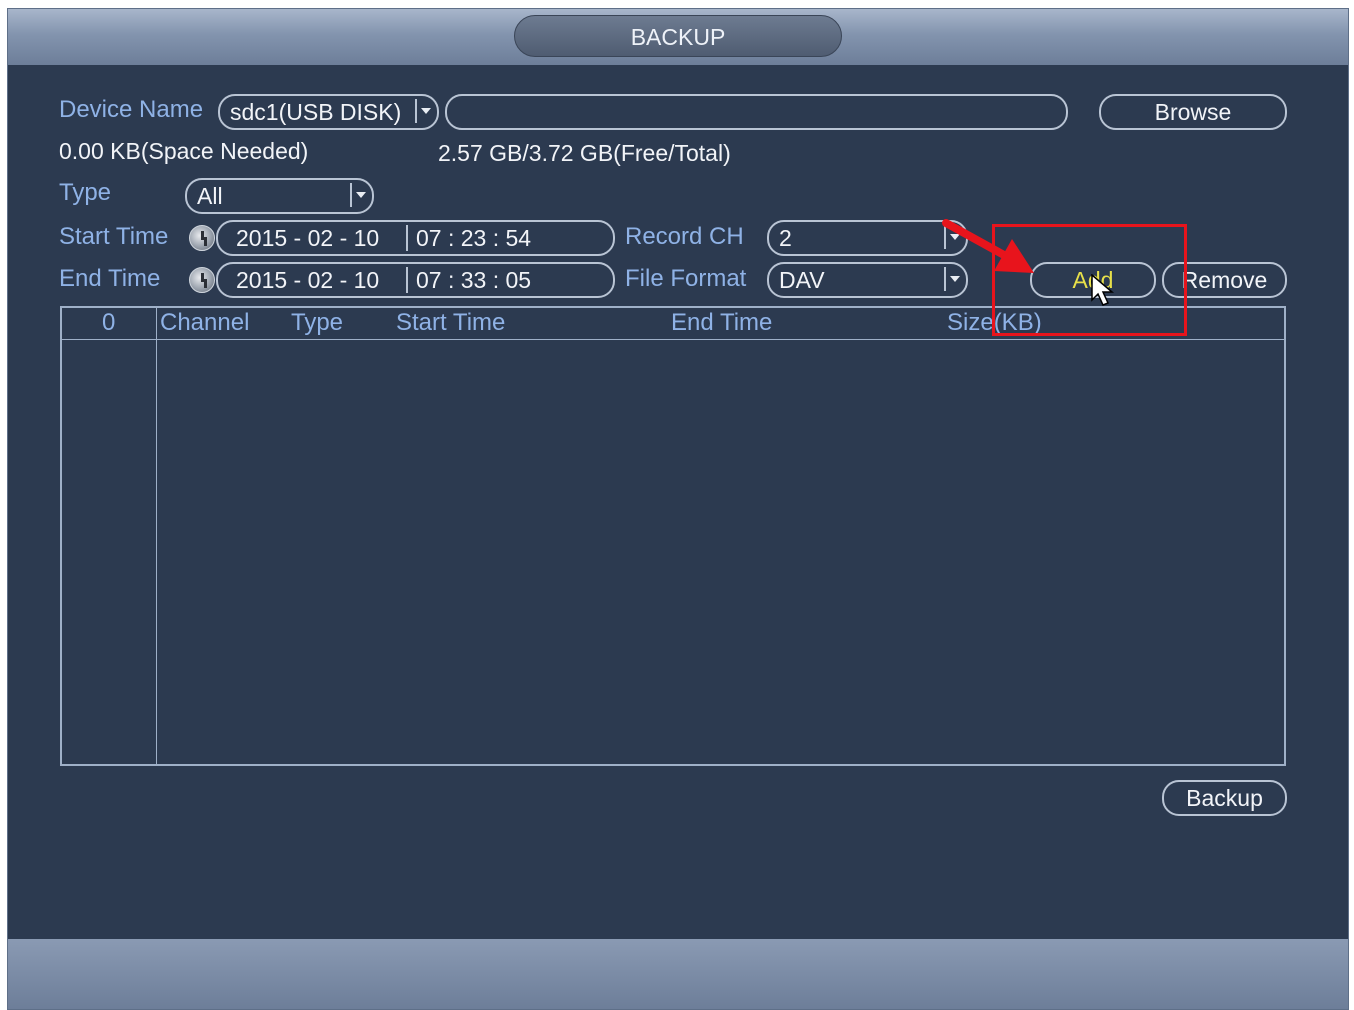 This screenshot has width=1354, height=1010. Describe the element at coordinates (307, 238) in the screenshot. I see `start-date-value: 2015 - 02 - 10` at that location.